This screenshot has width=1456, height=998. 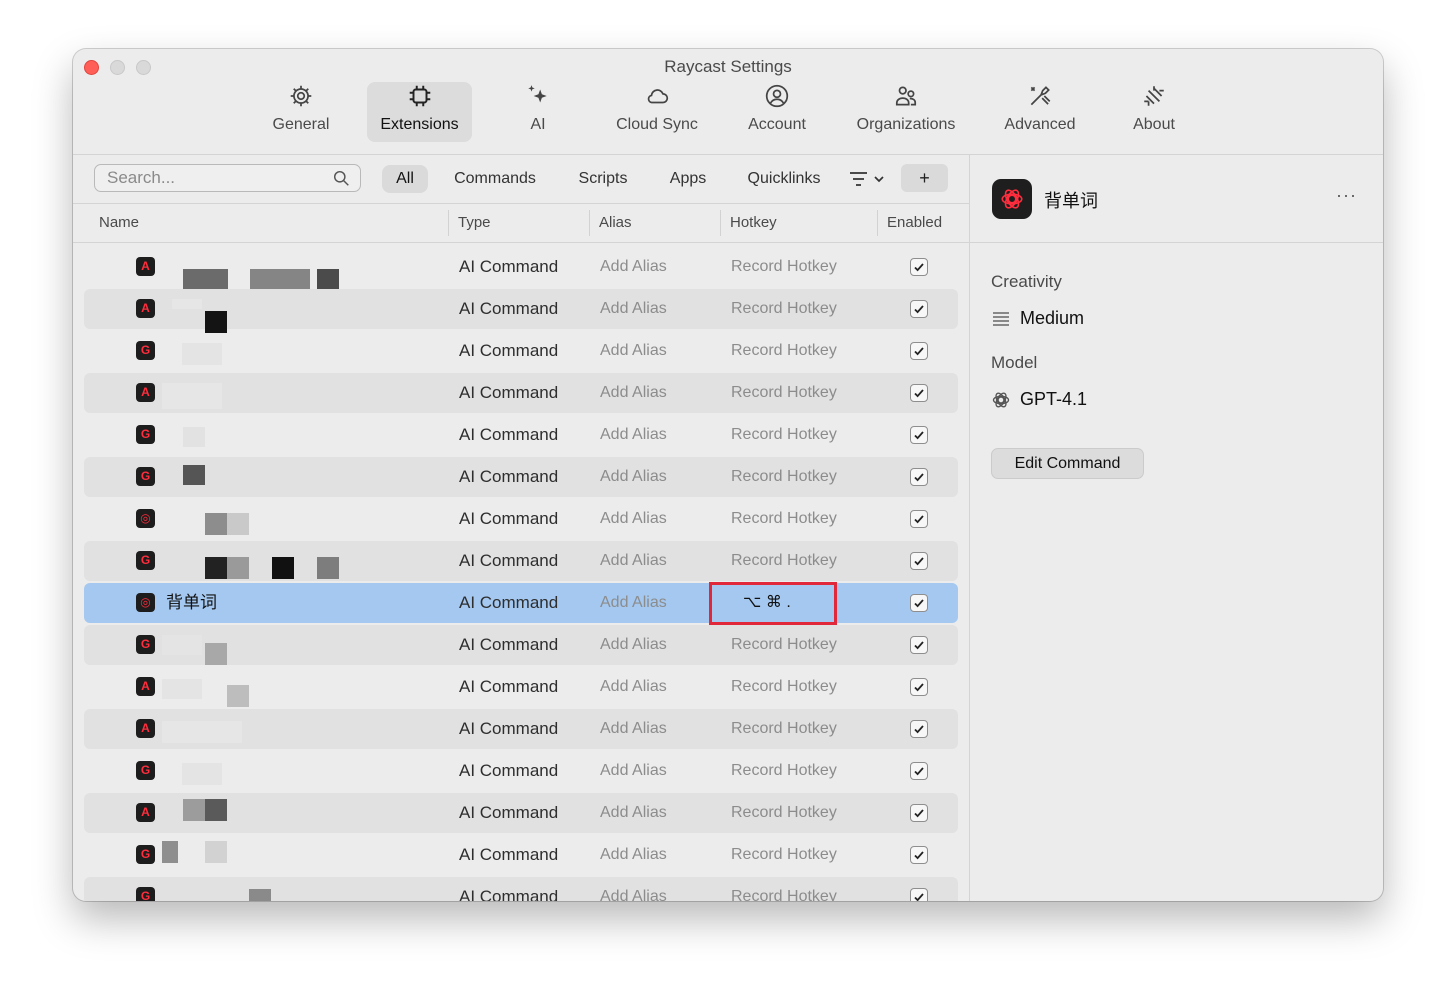 I want to click on gear-icon, so click(x=301, y=96).